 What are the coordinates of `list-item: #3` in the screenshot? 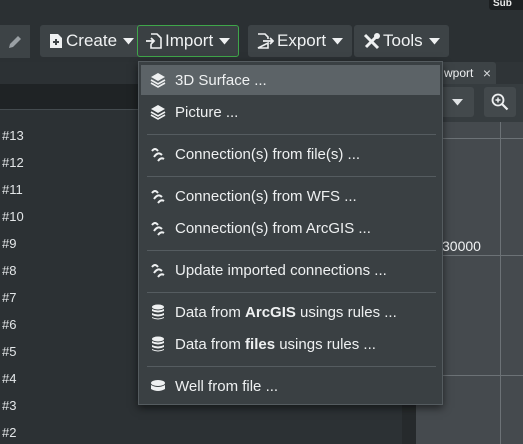 It's located at (9, 406).